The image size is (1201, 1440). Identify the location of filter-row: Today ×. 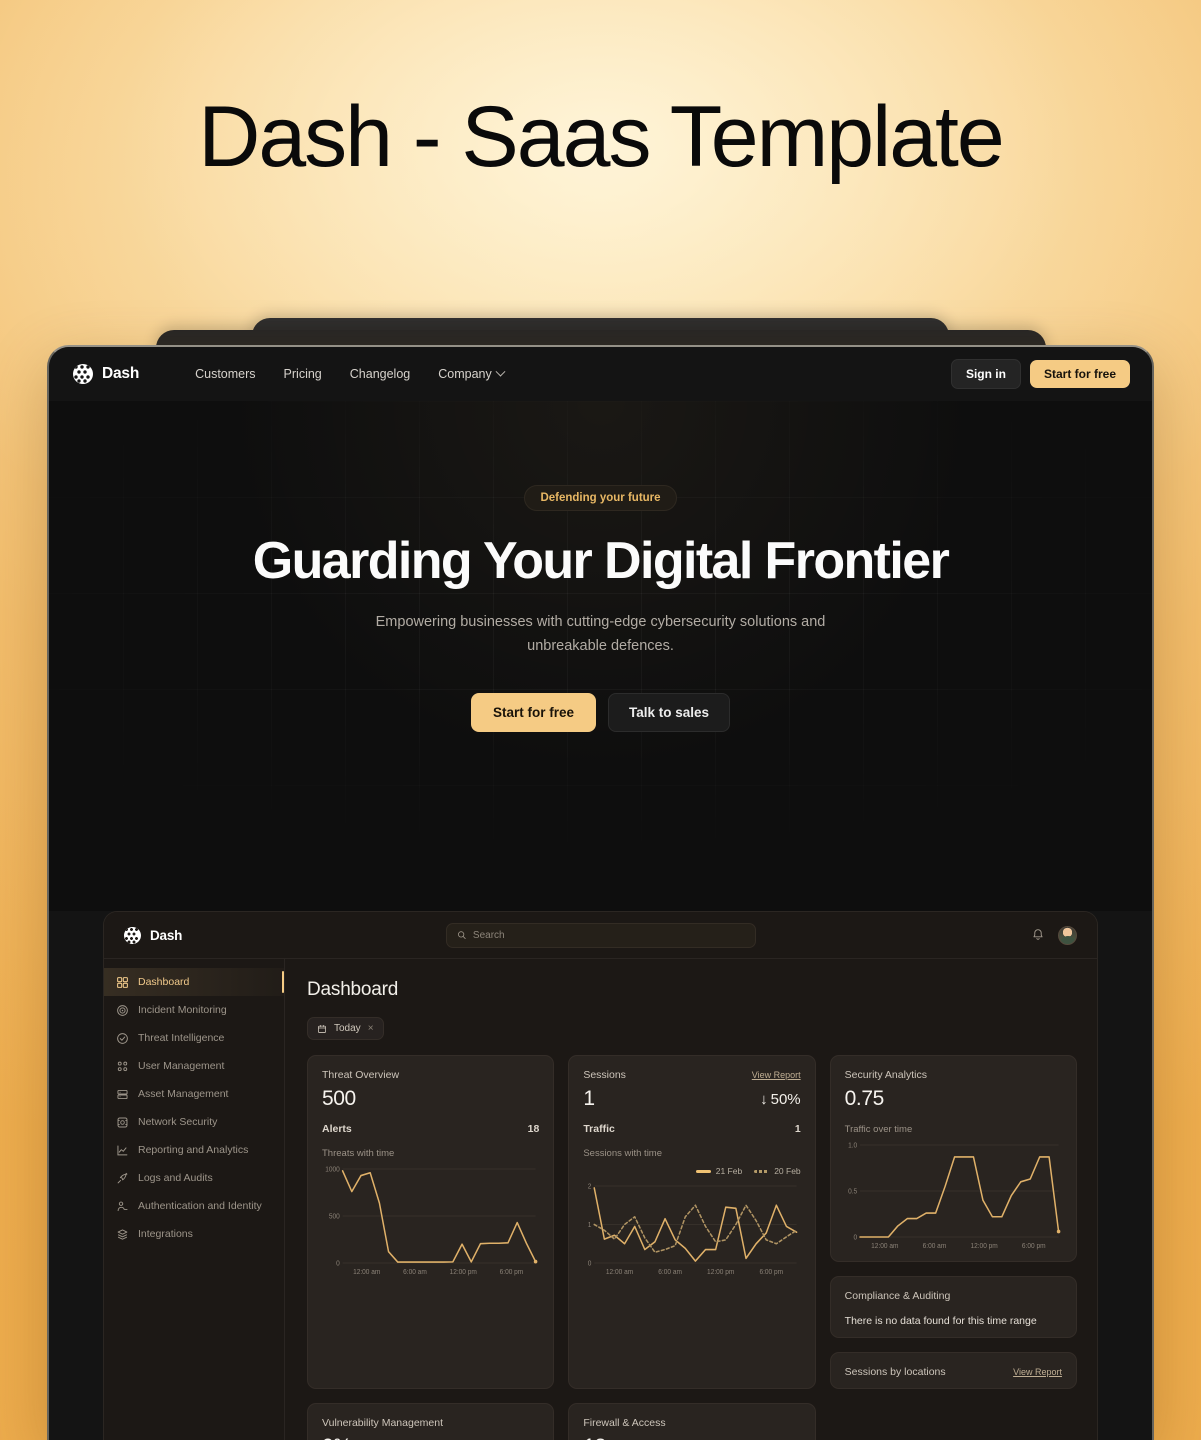
(692, 1028).